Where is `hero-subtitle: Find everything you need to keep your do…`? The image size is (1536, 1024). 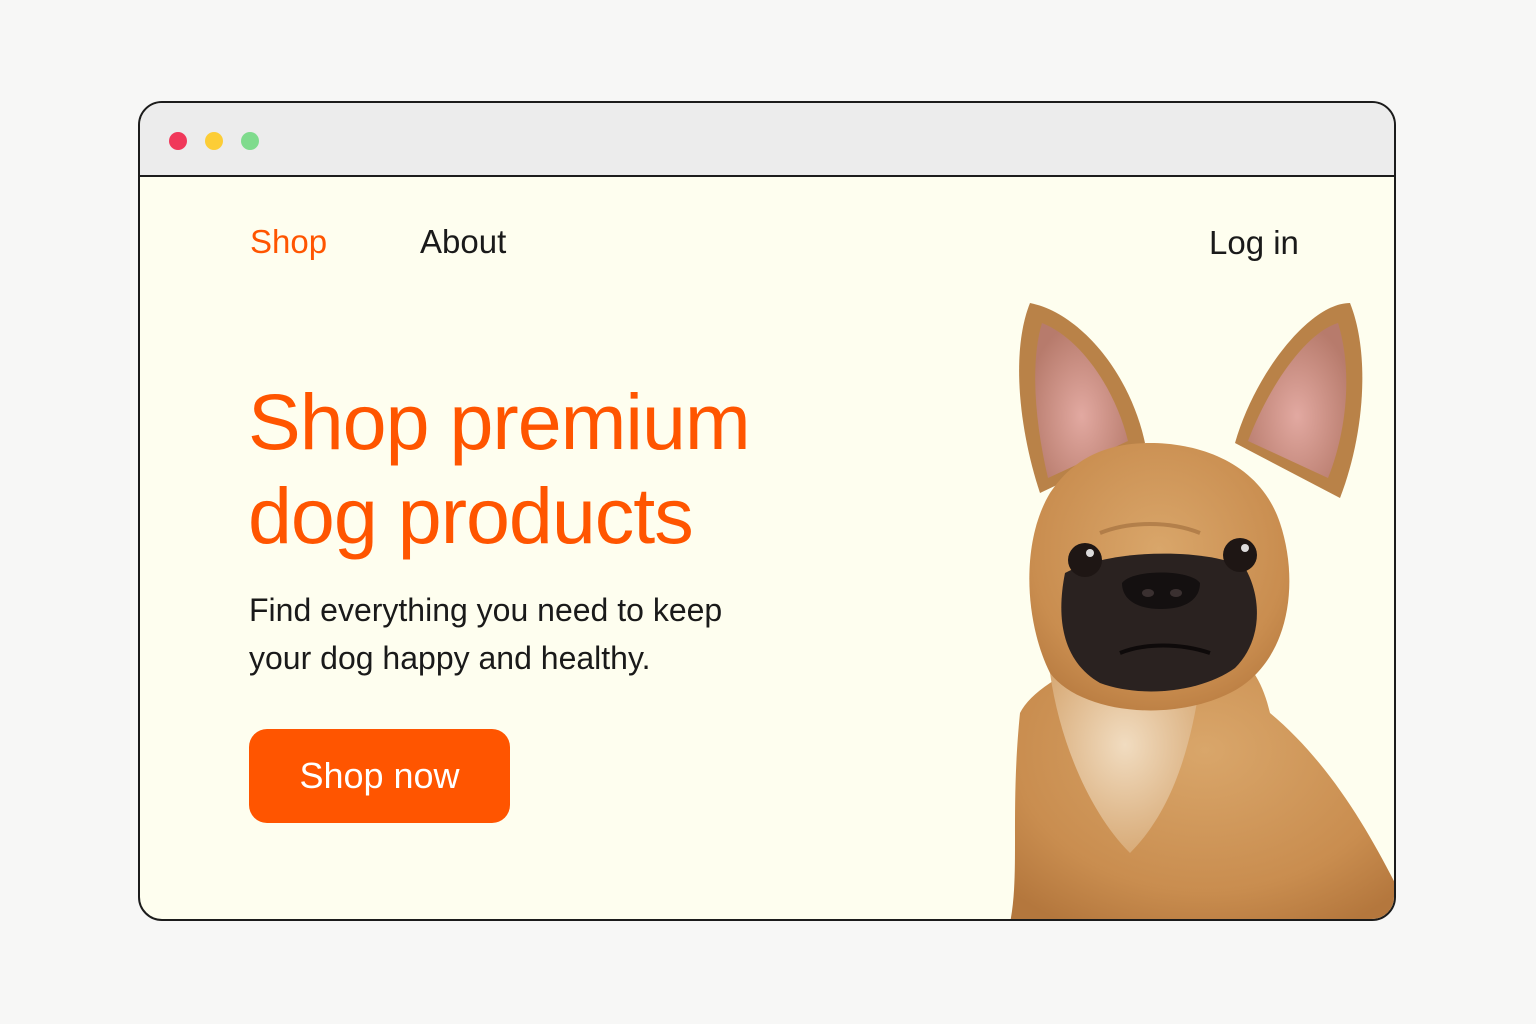 hero-subtitle: Find everything you need to keep your do… is located at coordinates (529, 634).